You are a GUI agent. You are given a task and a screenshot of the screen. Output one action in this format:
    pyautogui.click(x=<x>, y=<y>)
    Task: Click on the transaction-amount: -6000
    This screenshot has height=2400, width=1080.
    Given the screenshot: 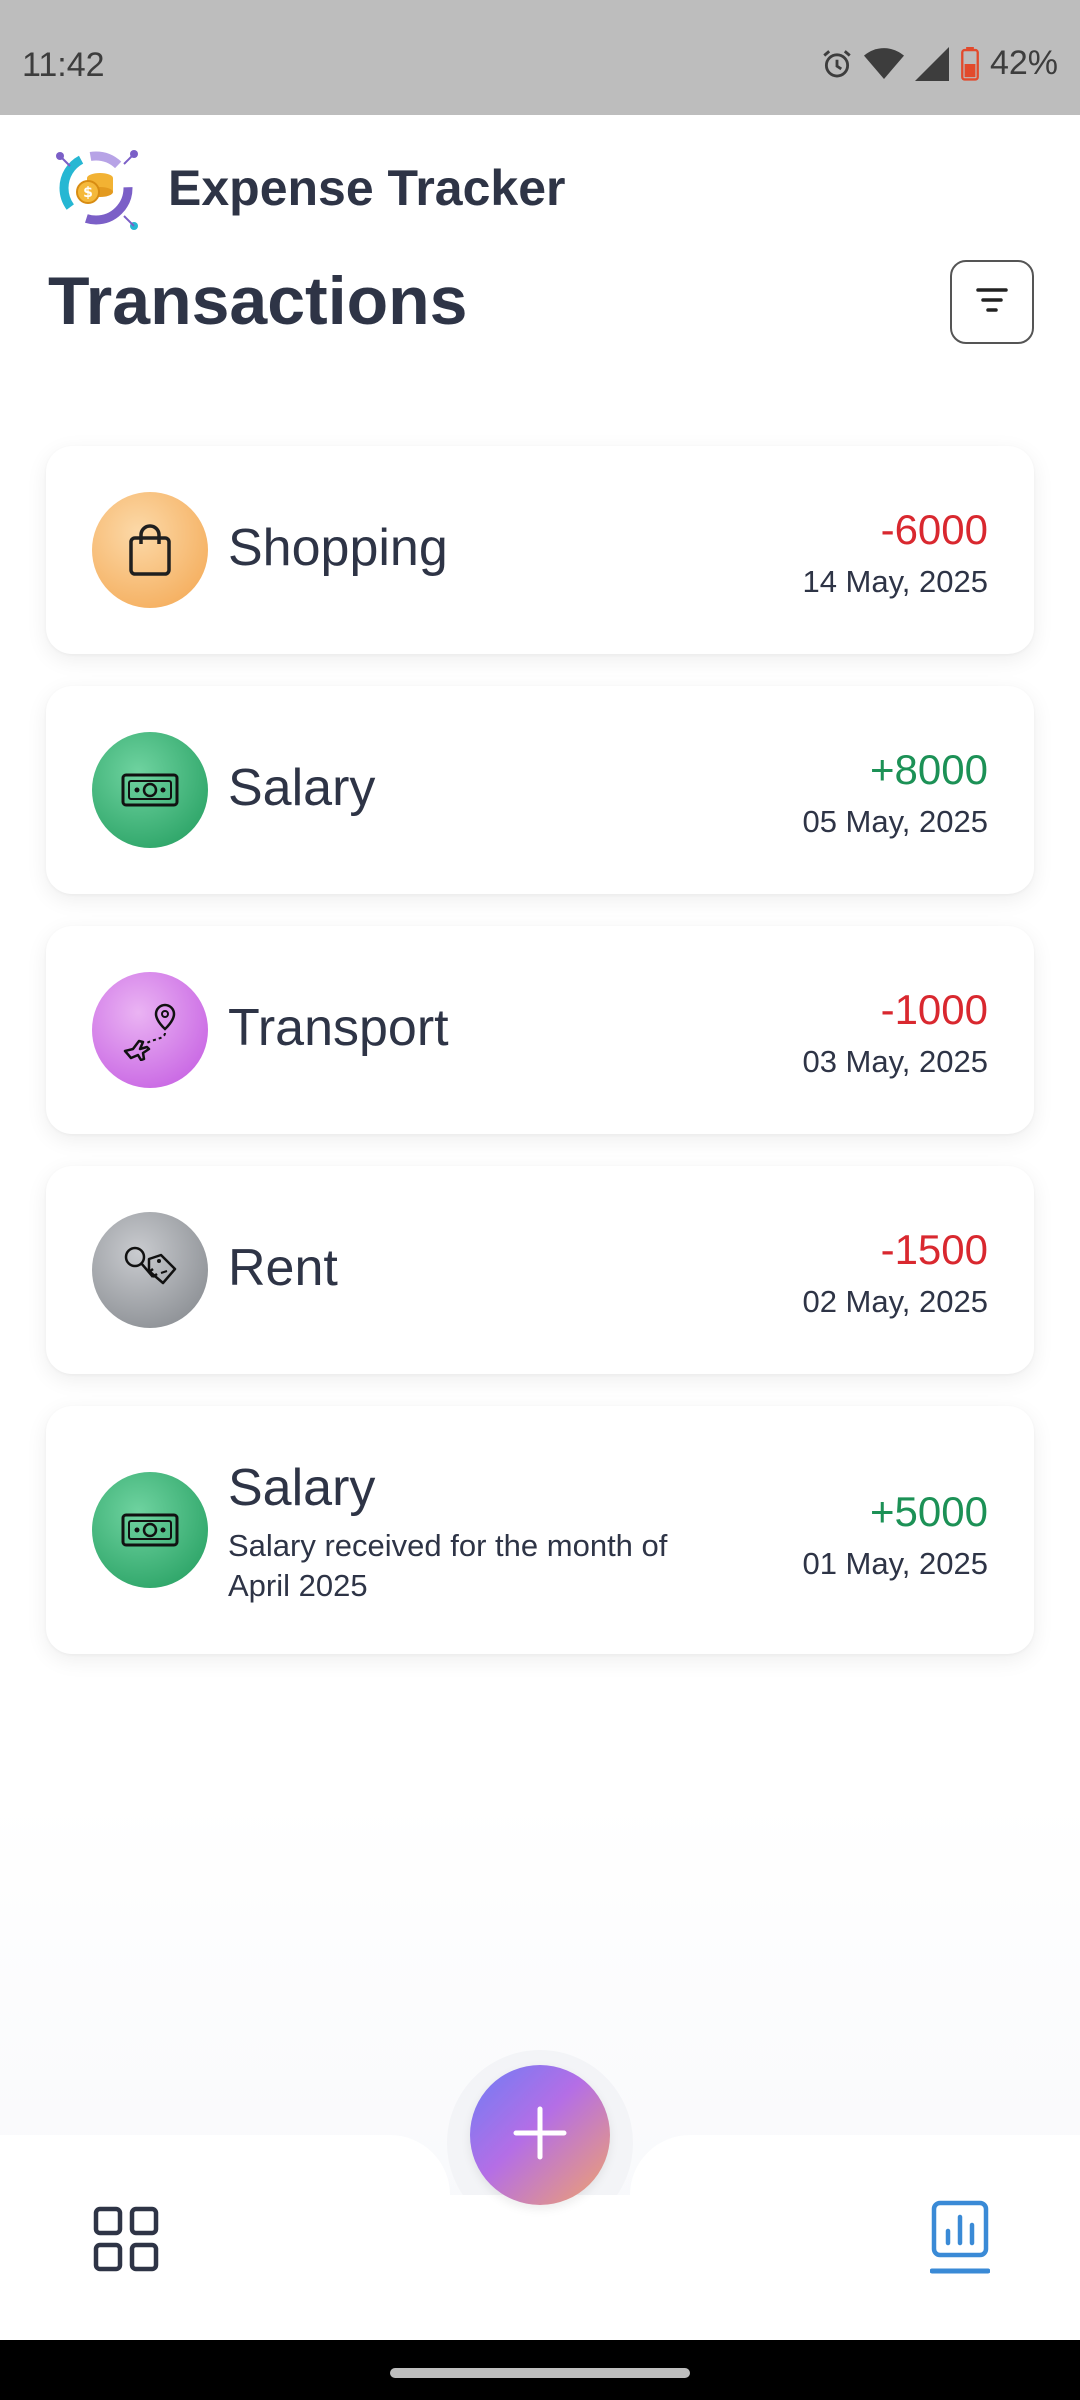 What is the action you would take?
    pyautogui.click(x=934, y=529)
    